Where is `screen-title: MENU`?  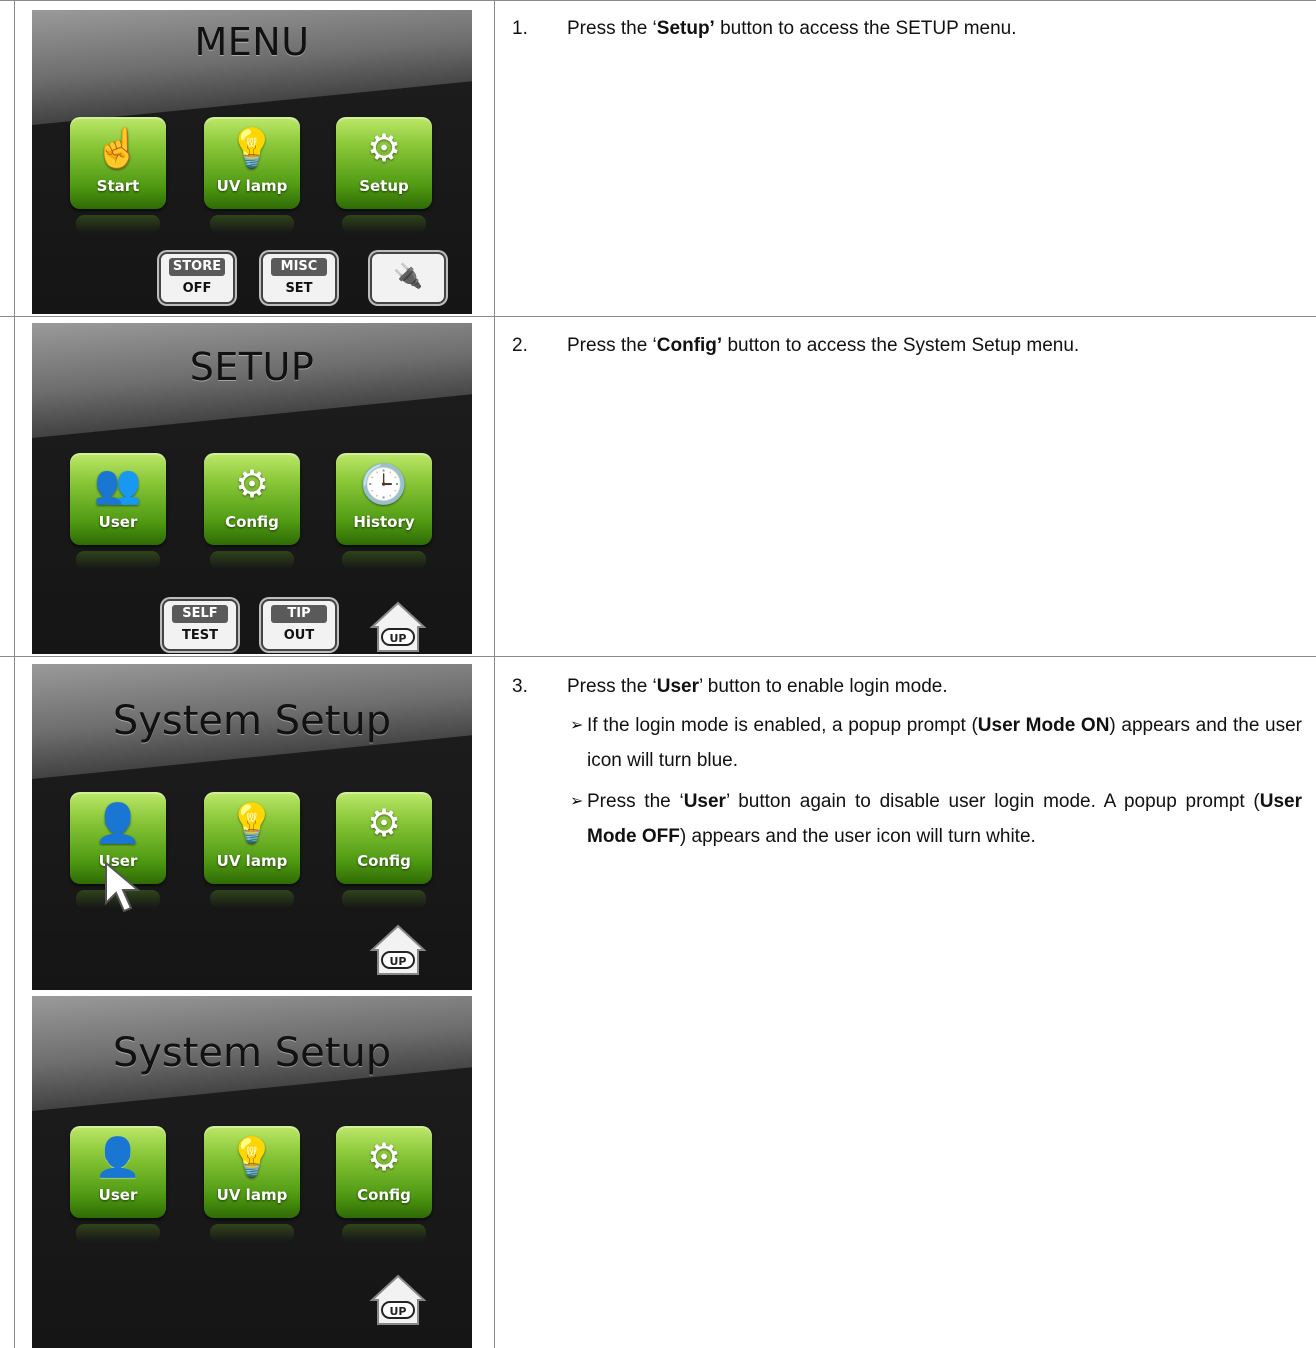
screen-title: MENU is located at coordinates (252, 42).